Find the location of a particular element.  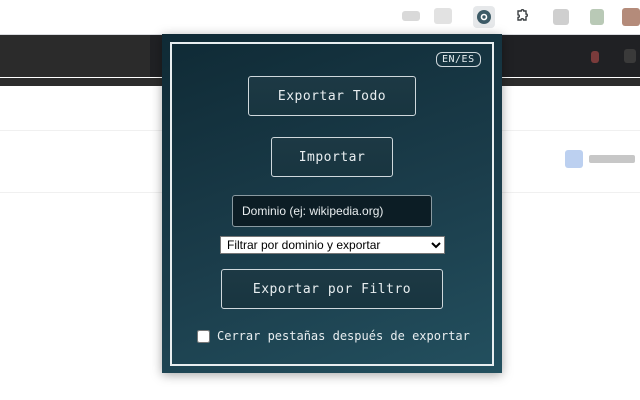

domain-input is located at coordinates (332, 211).